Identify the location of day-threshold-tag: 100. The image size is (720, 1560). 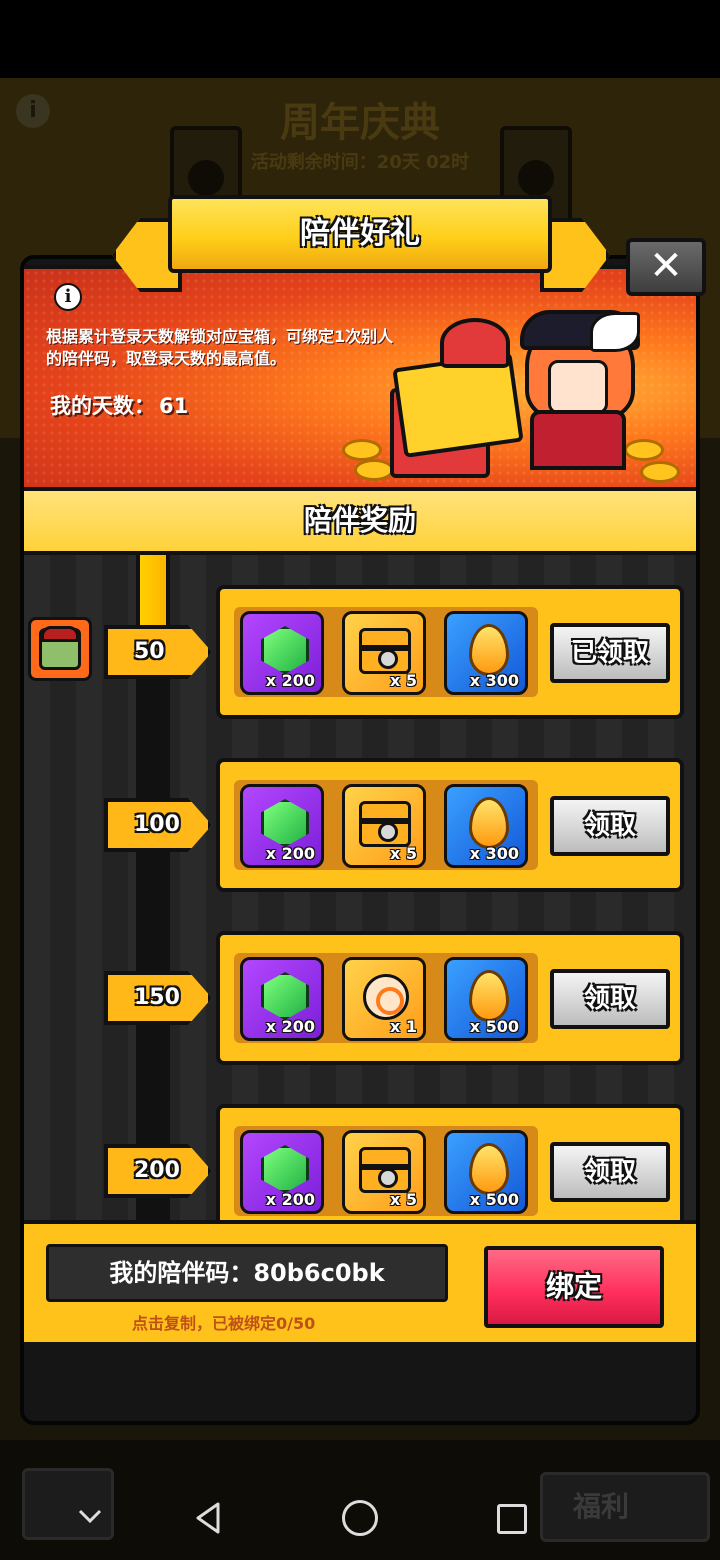
(158, 825).